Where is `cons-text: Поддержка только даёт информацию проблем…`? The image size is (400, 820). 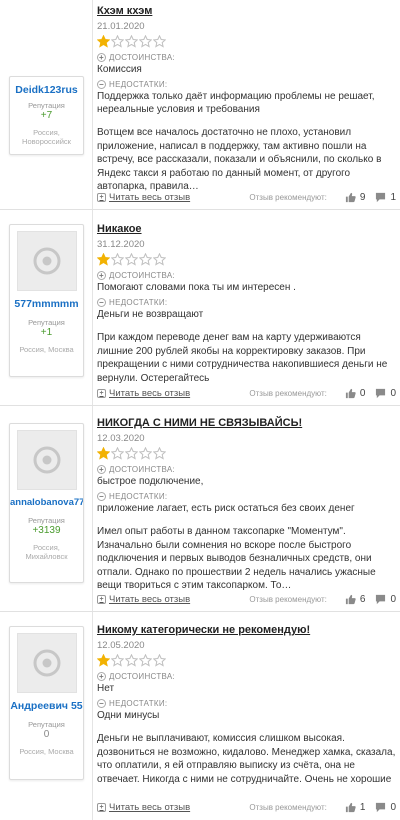 cons-text: Поддержка только даёт информацию проблем… is located at coordinates (236, 103).